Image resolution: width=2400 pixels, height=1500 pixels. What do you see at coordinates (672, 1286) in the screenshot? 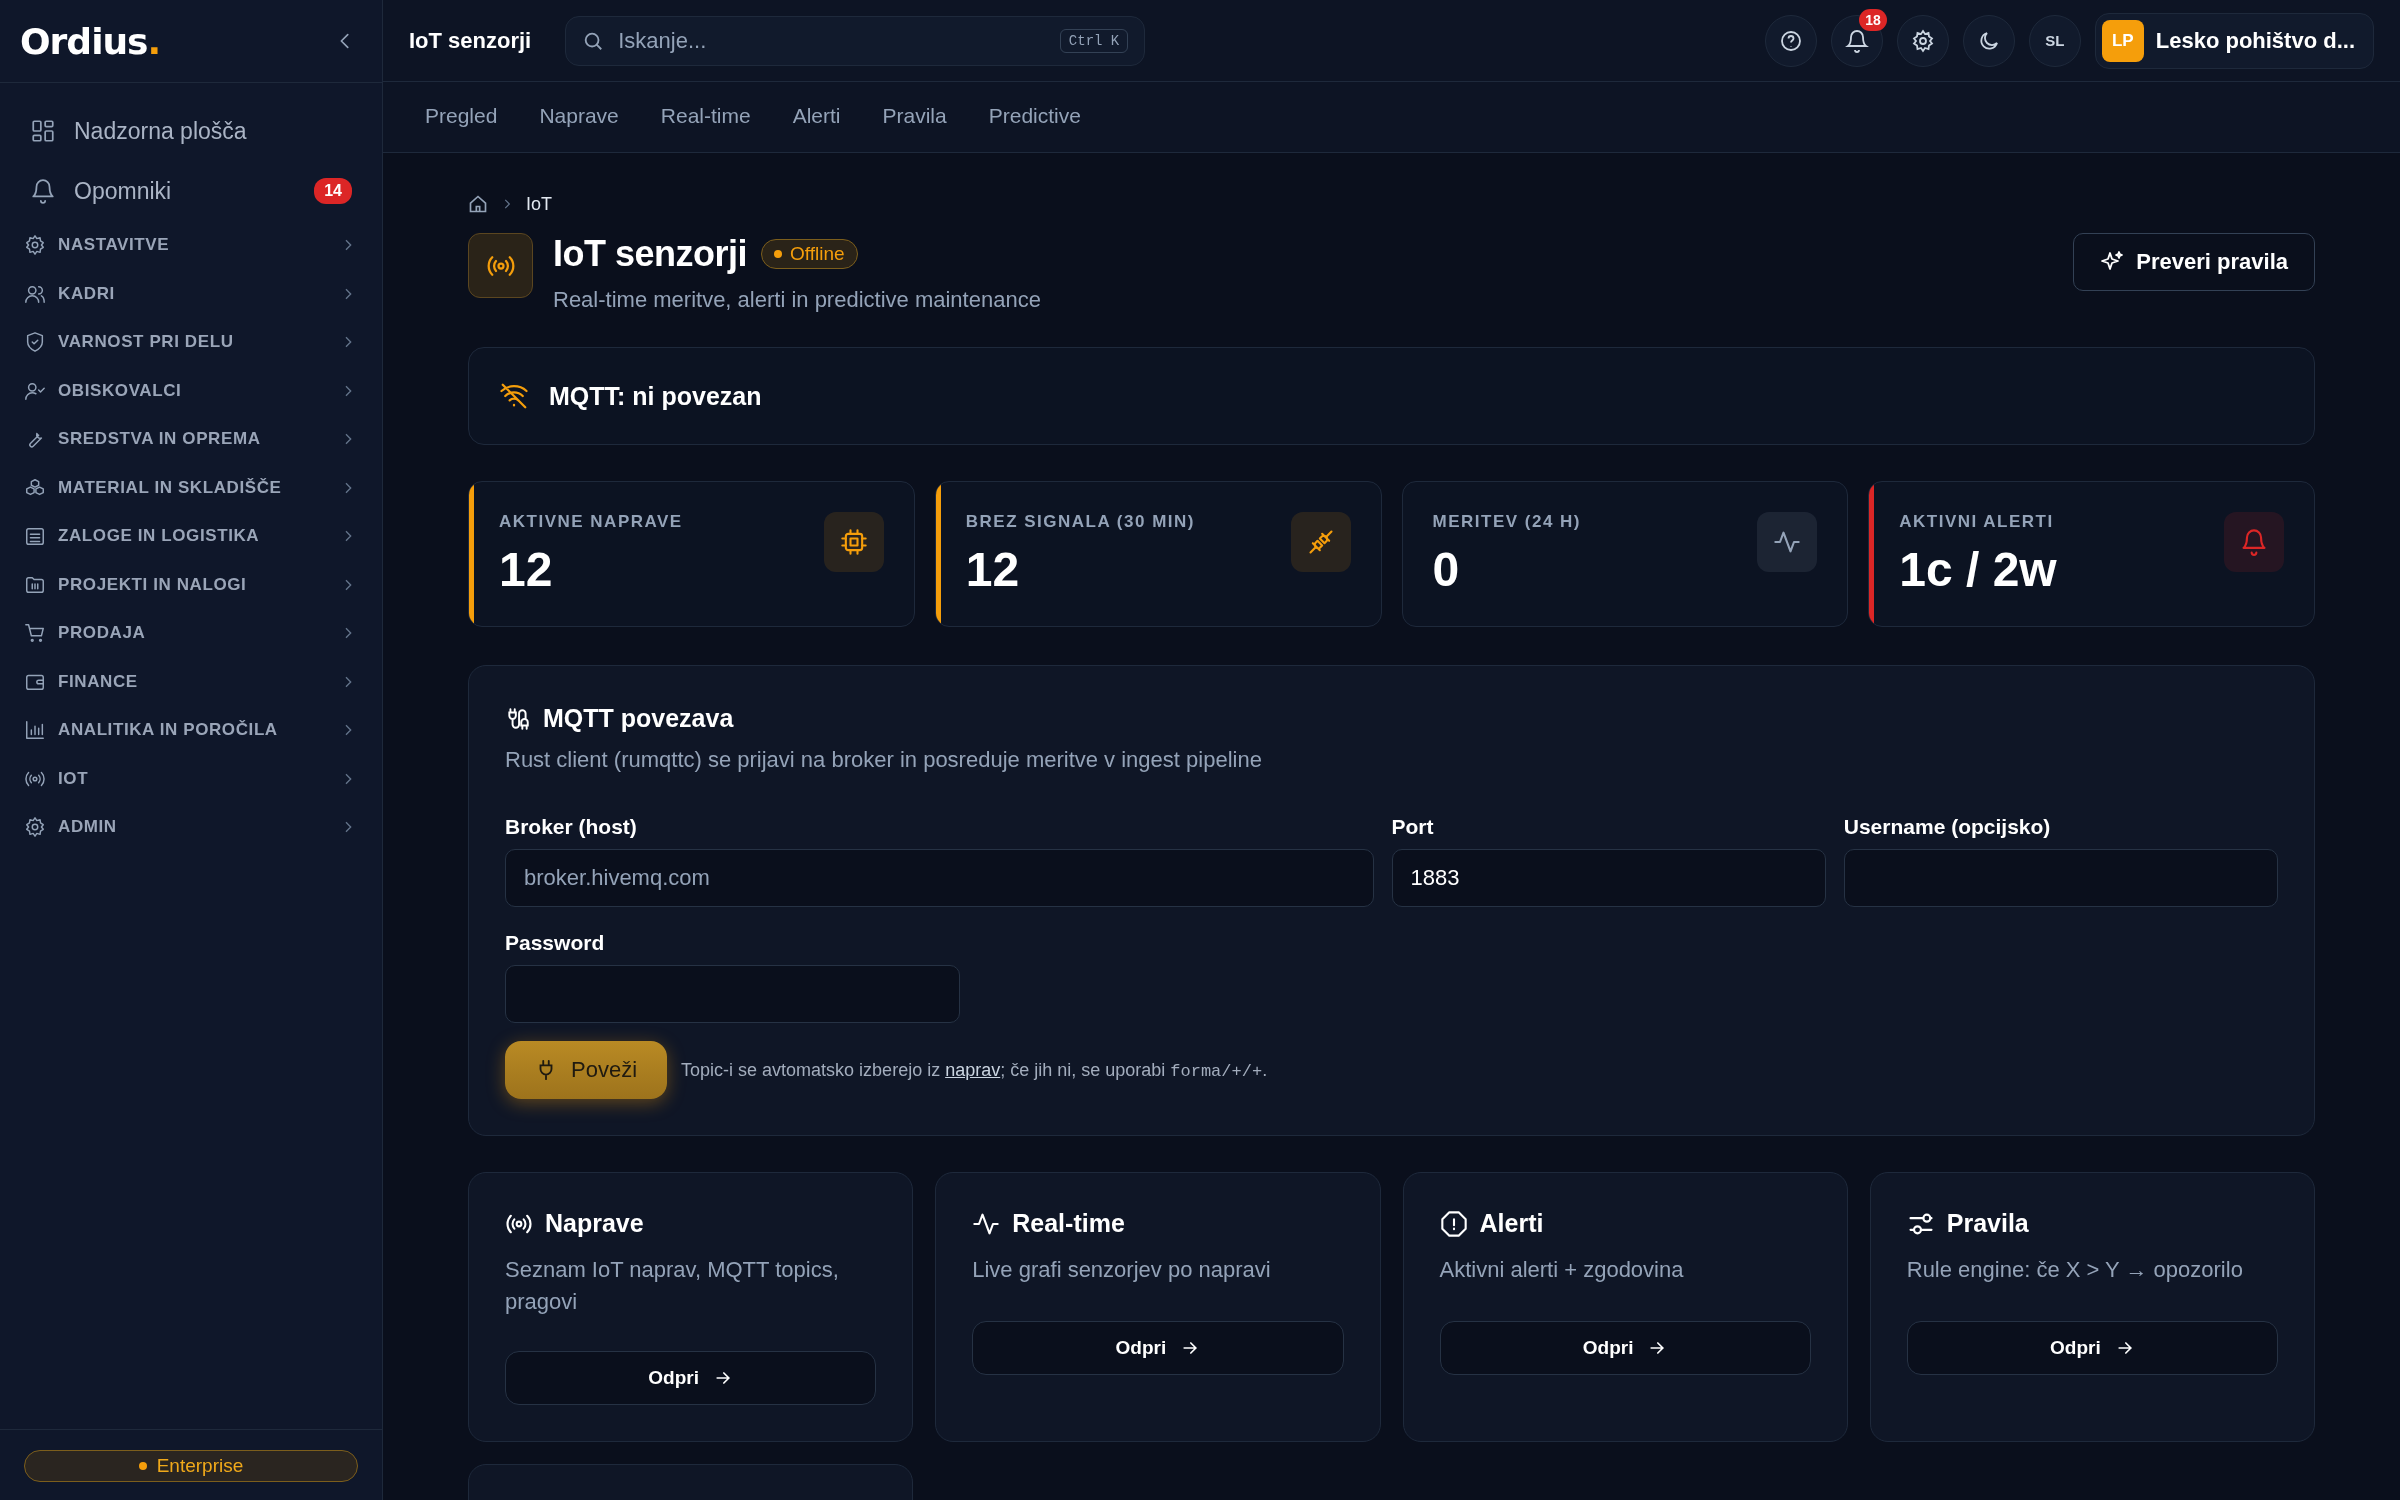
I see `card-description: Seznam IoT naprav, MQTT topics, pragovi` at bounding box center [672, 1286].